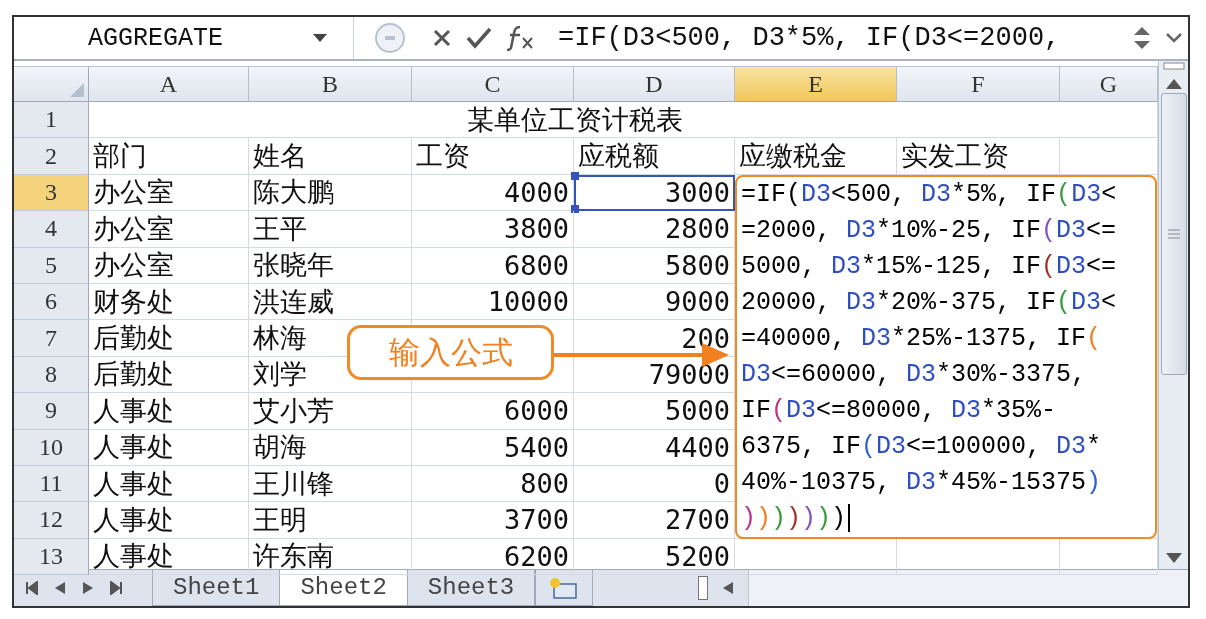 Image resolution: width=1206 pixels, height=619 pixels. Describe the element at coordinates (844, 38) in the screenshot. I see `formula-text: =IF(D3<500, D3*5%, IF(D3<=2000,` at that location.